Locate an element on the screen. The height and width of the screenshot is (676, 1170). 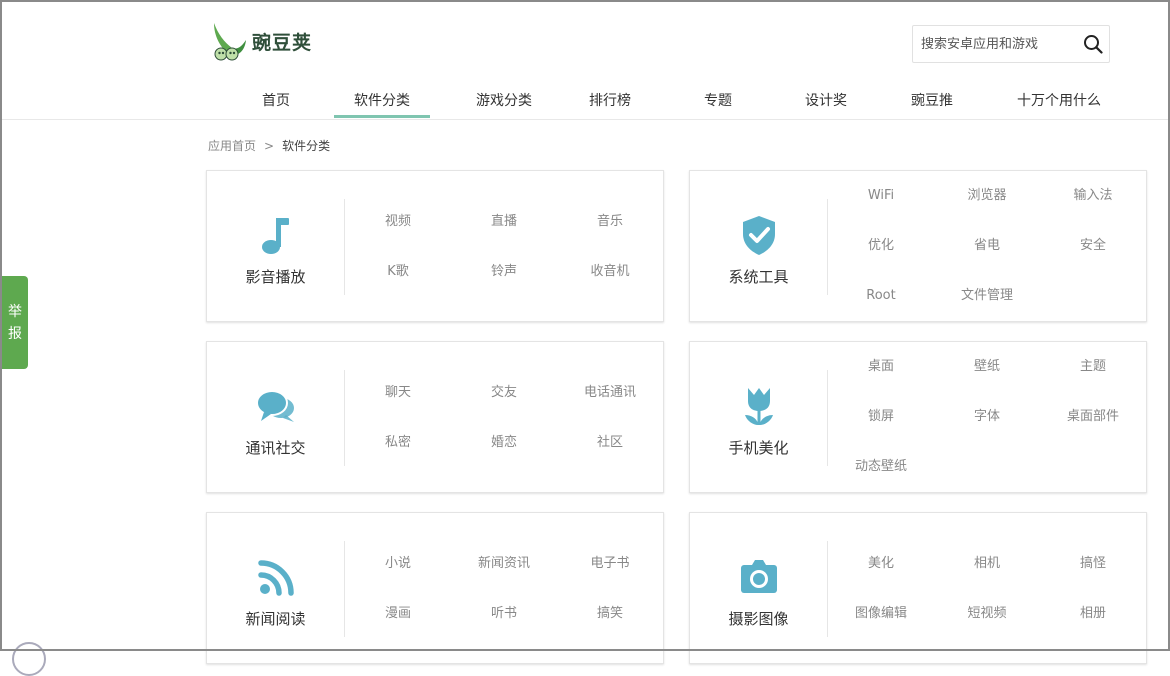
subcategory-link: 铃声 is located at coordinates (504, 272).